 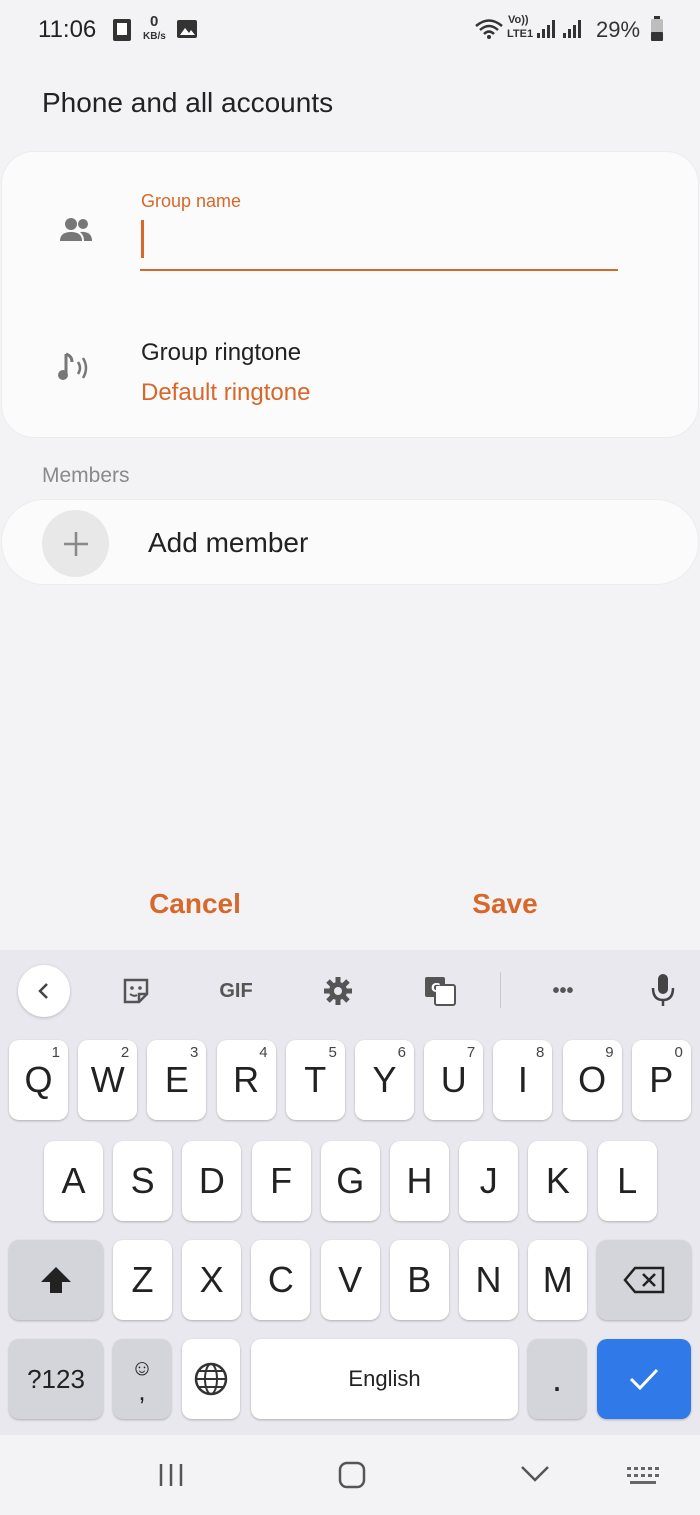 What do you see at coordinates (563, 991) in the screenshot?
I see `more-options-button: •••` at bounding box center [563, 991].